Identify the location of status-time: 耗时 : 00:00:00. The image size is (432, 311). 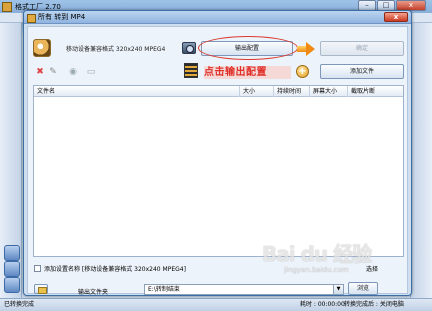
(322, 304).